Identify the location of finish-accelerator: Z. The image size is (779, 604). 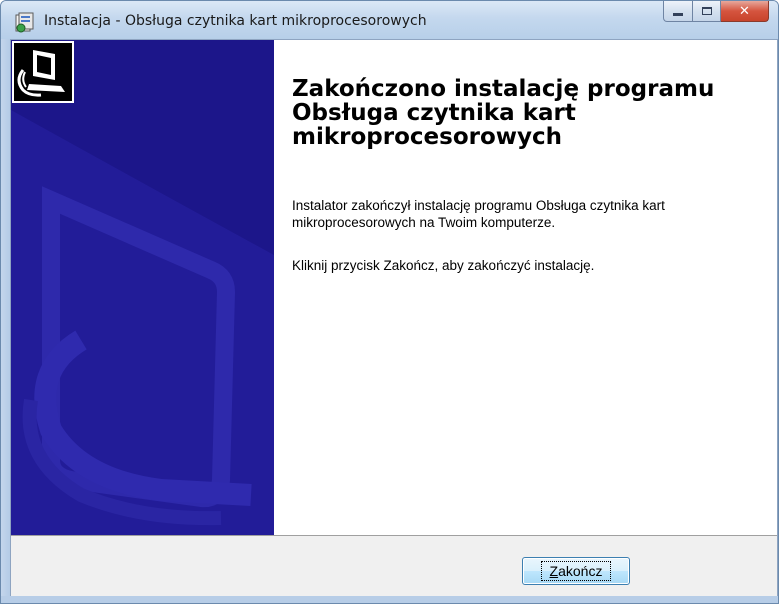
(554, 571).